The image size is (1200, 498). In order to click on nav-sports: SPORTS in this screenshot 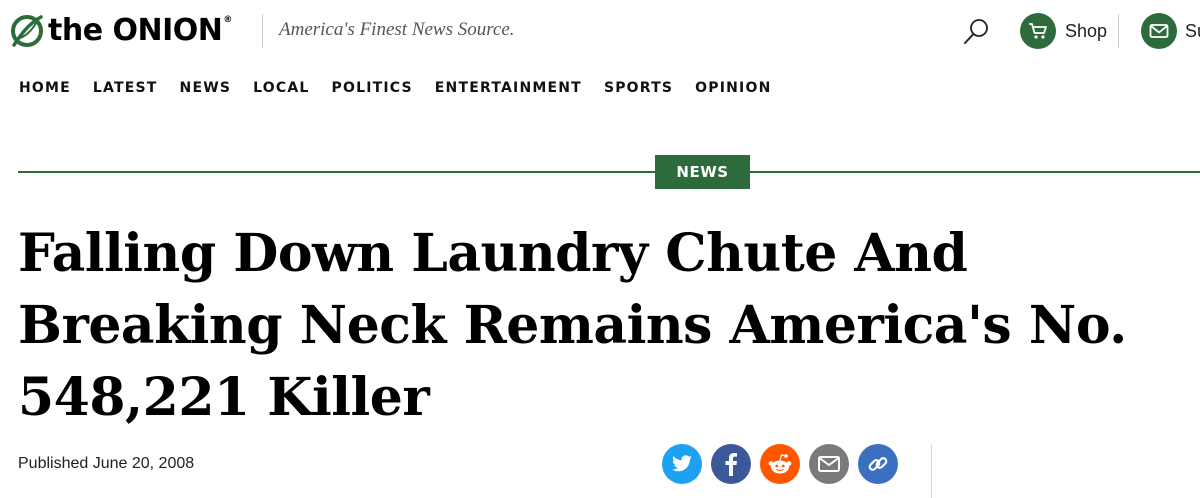, I will do `click(638, 88)`.